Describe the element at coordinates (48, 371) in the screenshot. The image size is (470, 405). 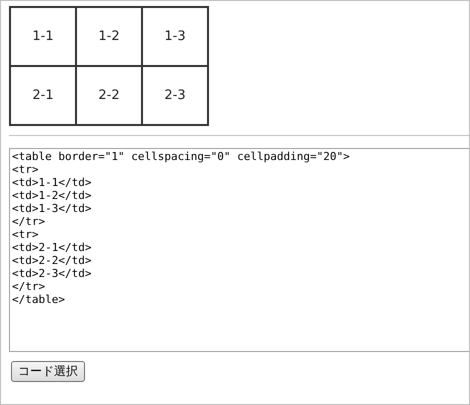
I see `select-code-button: コード選択` at that location.